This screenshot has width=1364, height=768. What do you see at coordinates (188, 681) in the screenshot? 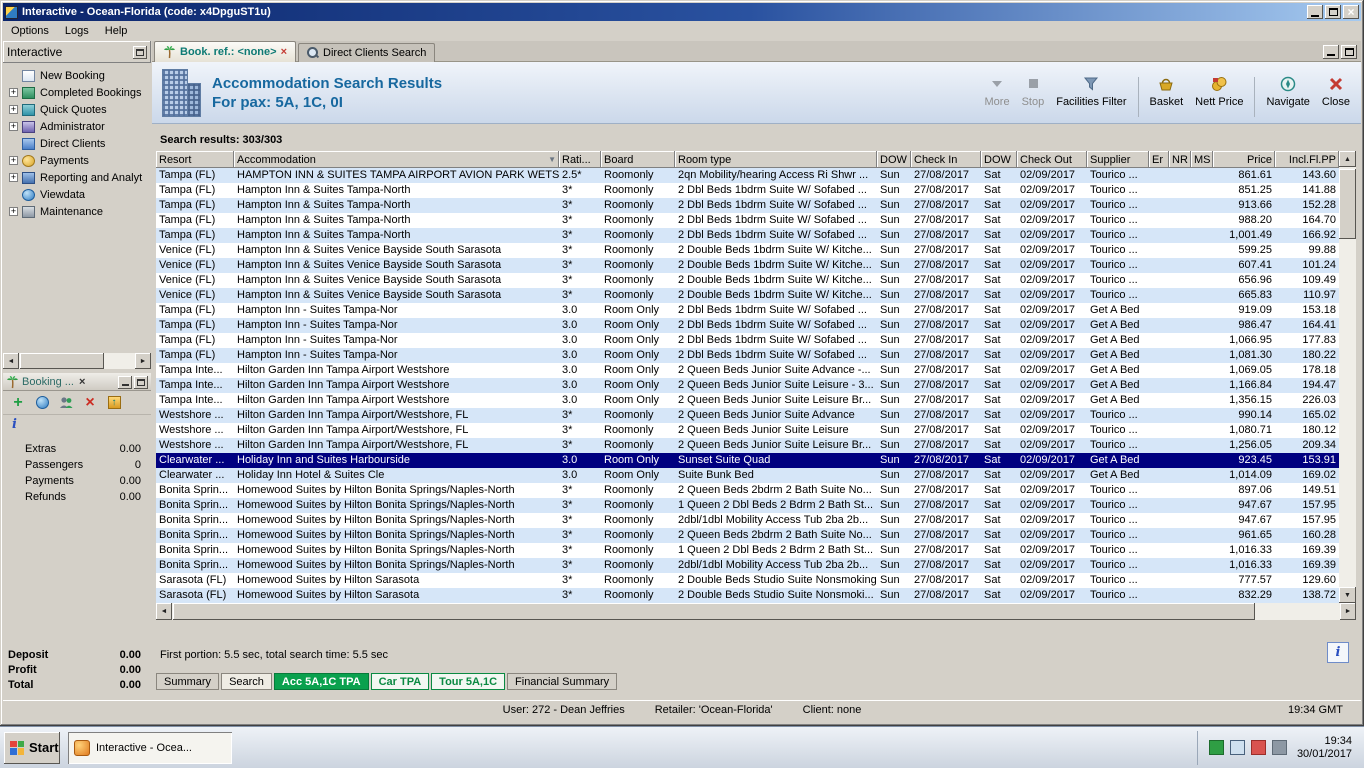
I see `bottom-tab: Summary` at bounding box center [188, 681].